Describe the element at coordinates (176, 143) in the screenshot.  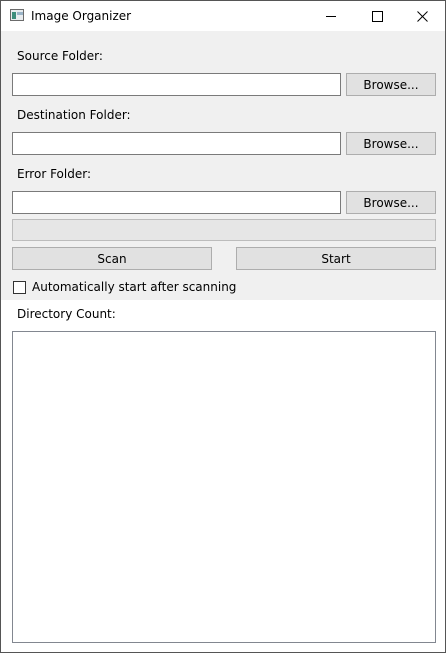
I see `destination-folder-input` at that location.